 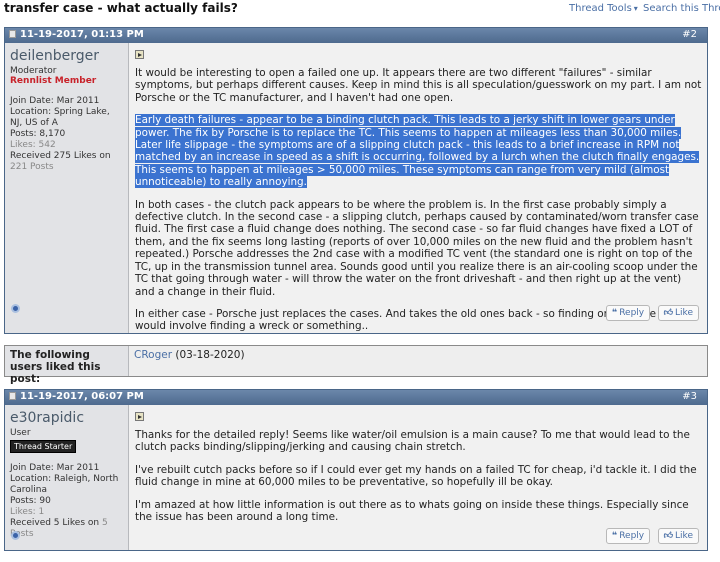 I want to click on search-thread-link: Search this Thread, so click(x=681, y=8).